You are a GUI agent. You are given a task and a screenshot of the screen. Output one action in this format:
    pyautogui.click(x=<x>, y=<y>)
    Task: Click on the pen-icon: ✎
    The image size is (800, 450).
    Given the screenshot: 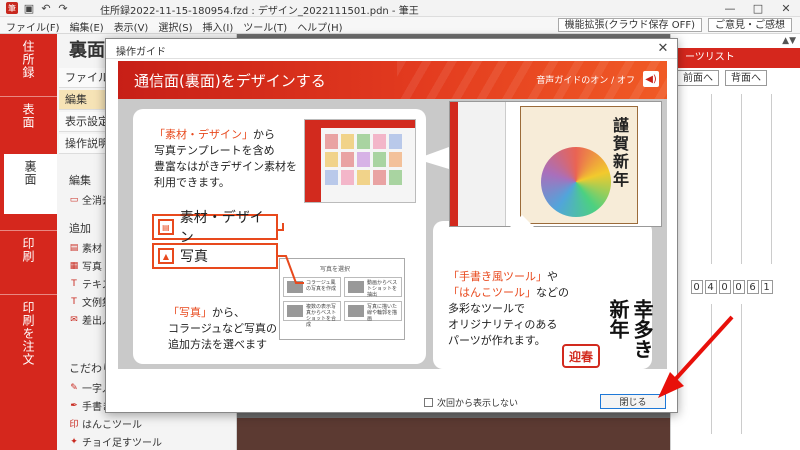 What is the action you would take?
    pyautogui.click(x=74, y=387)
    